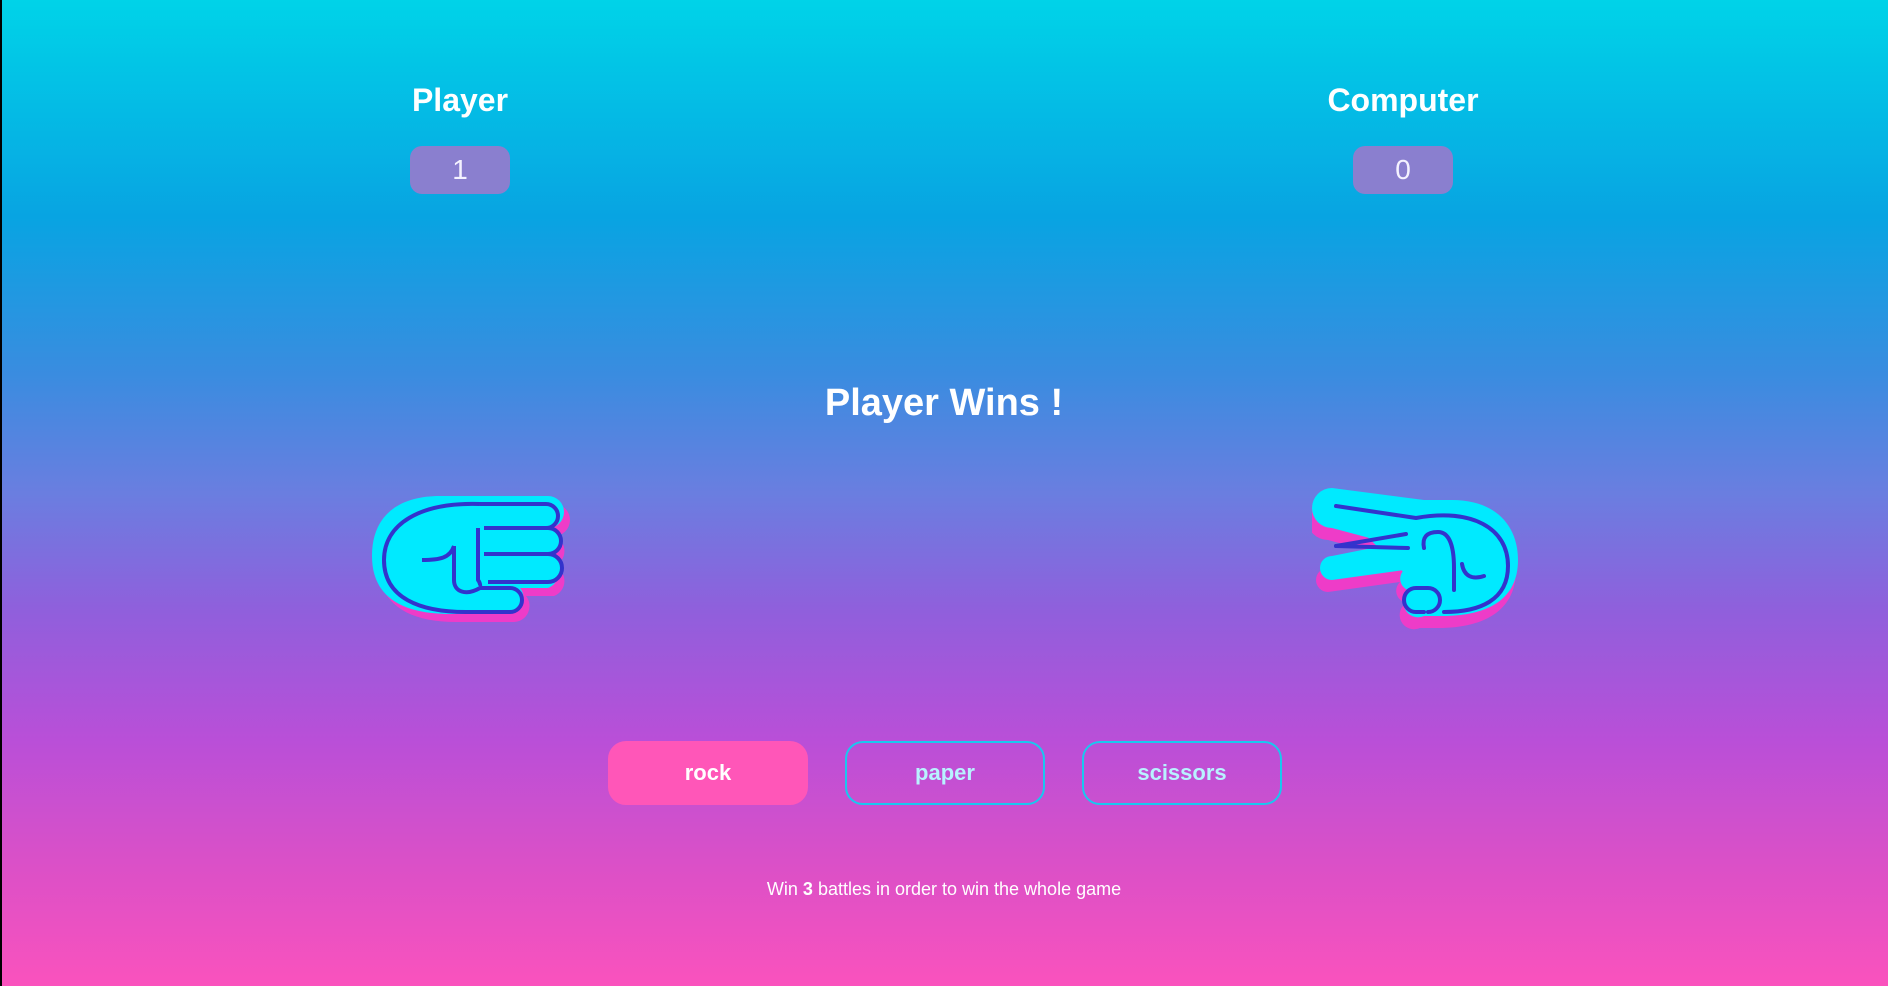 This screenshot has width=1888, height=986. Describe the element at coordinates (944, 403) in the screenshot. I see `result-message: Player Wins !` at that location.